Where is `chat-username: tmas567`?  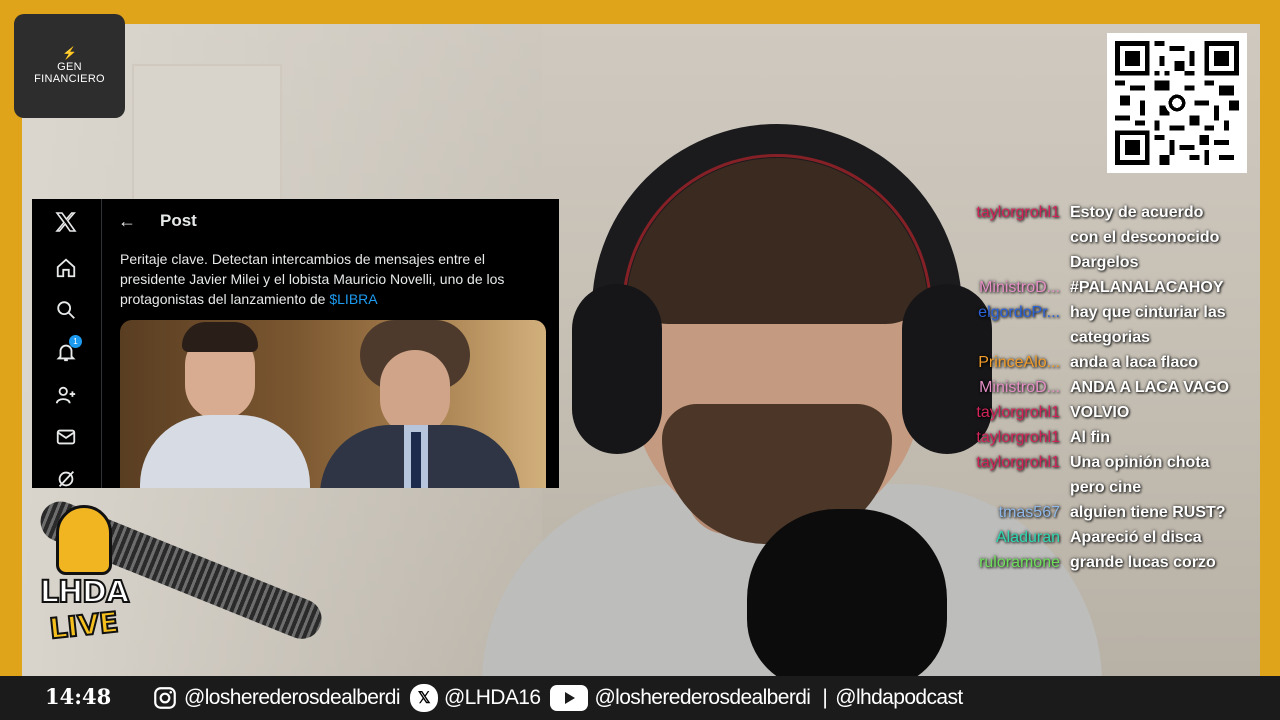
chat-username: tmas567 is located at coordinates (1029, 512).